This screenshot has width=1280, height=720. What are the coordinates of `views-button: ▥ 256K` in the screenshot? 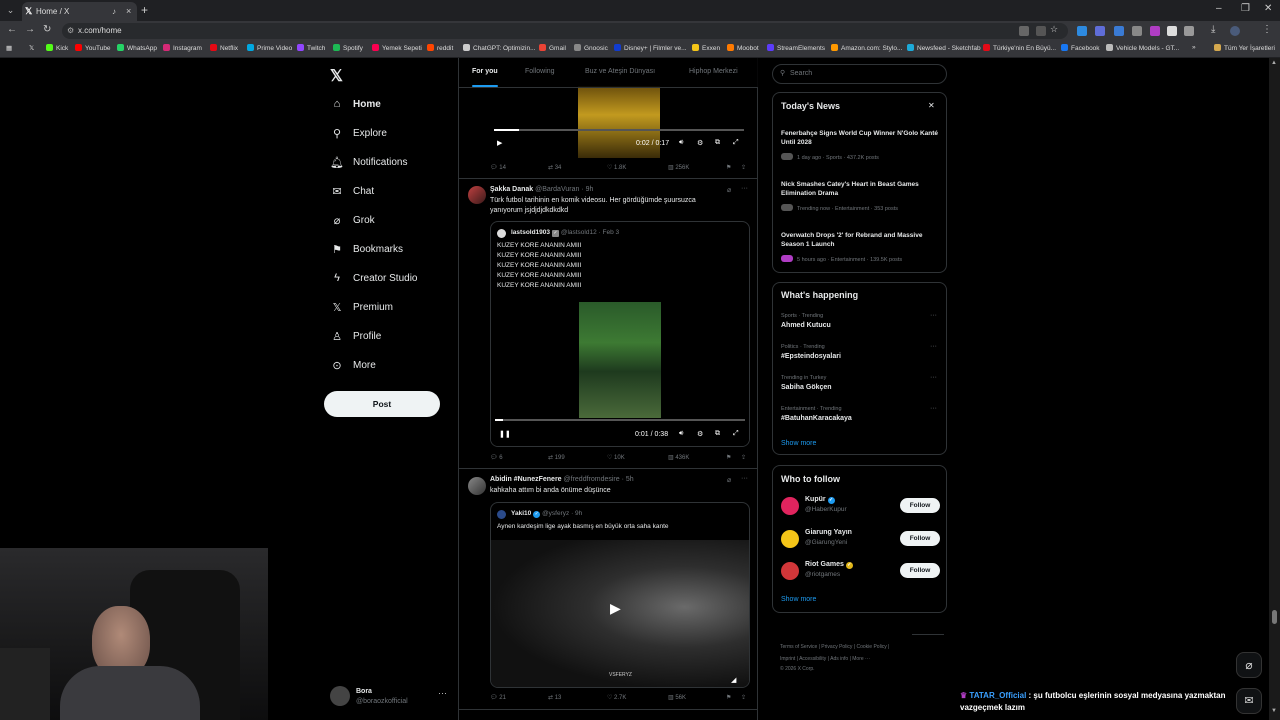 It's located at (678, 167).